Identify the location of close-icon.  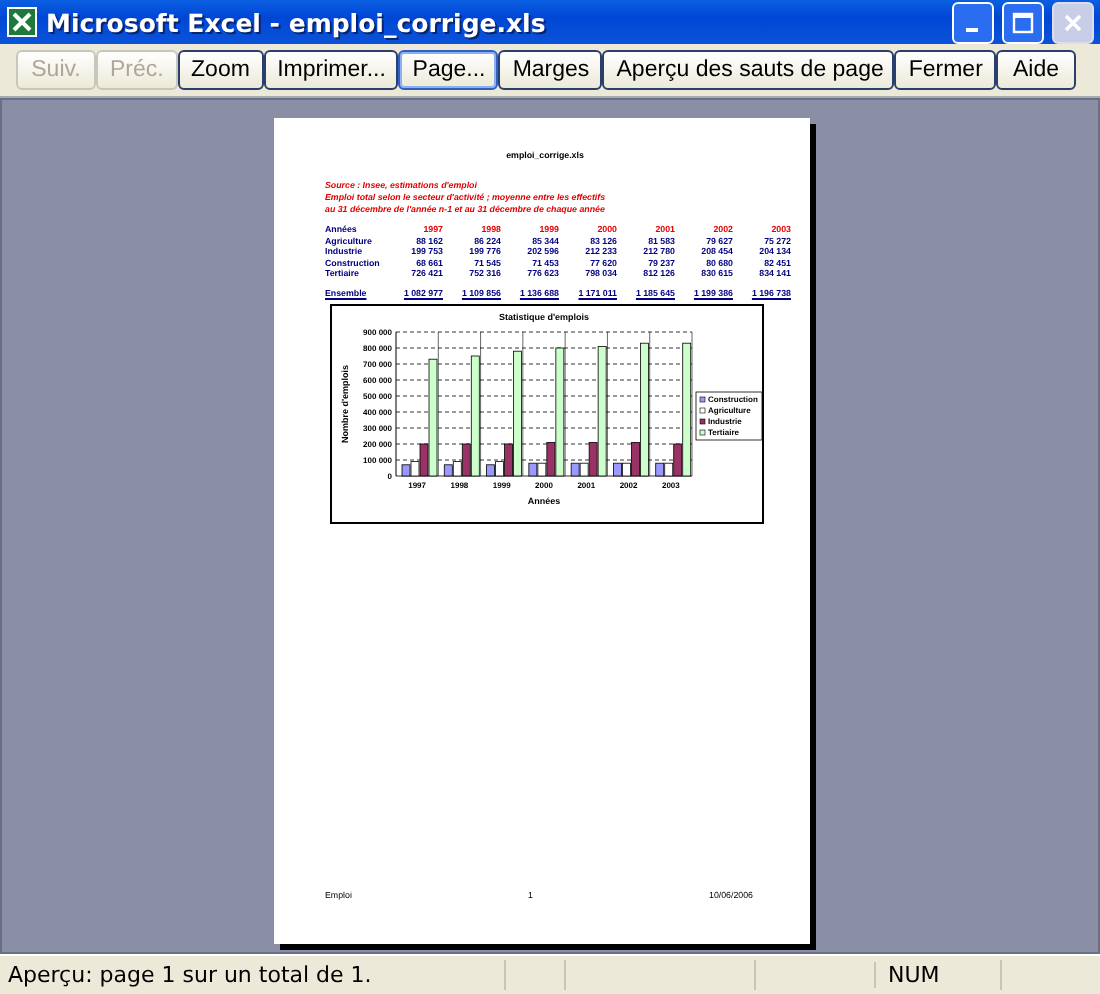
(1073, 22).